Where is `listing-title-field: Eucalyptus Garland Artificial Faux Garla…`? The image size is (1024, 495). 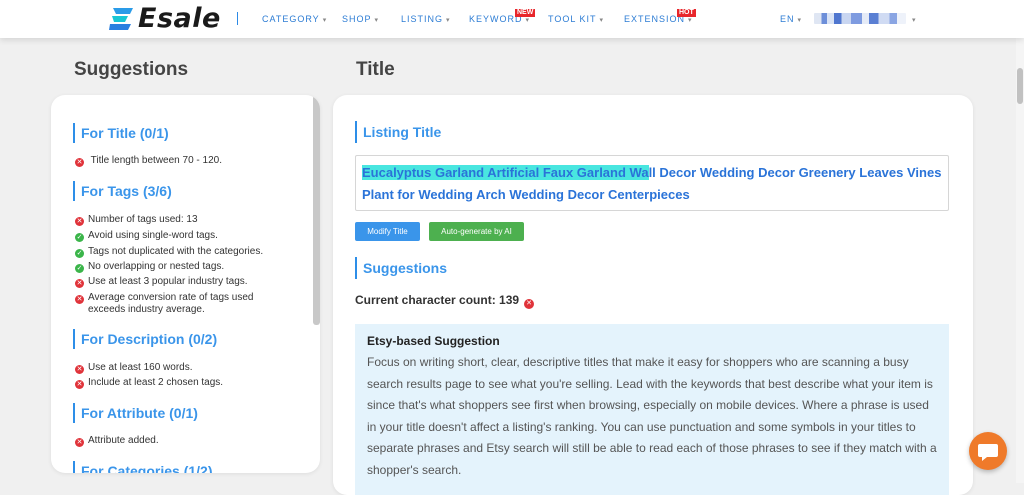
listing-title-field: Eucalyptus Garland Artificial Faux Garla… is located at coordinates (652, 183).